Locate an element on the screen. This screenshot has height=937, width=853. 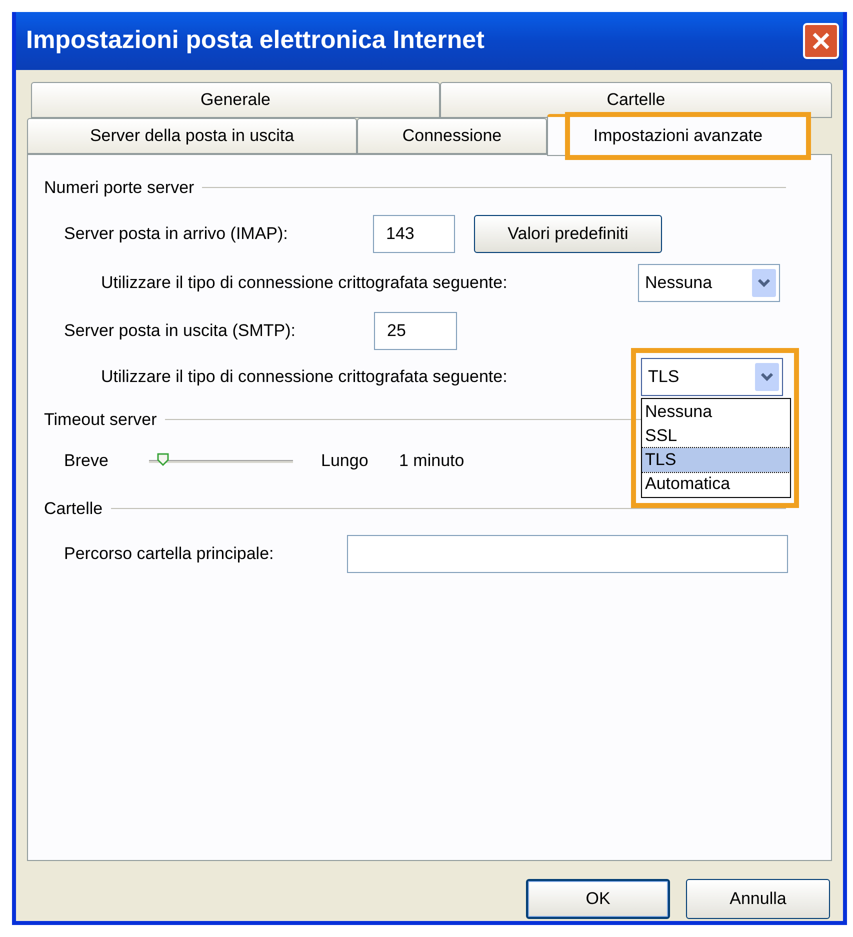
defaults-button: Valori predefiniti is located at coordinates (568, 233).